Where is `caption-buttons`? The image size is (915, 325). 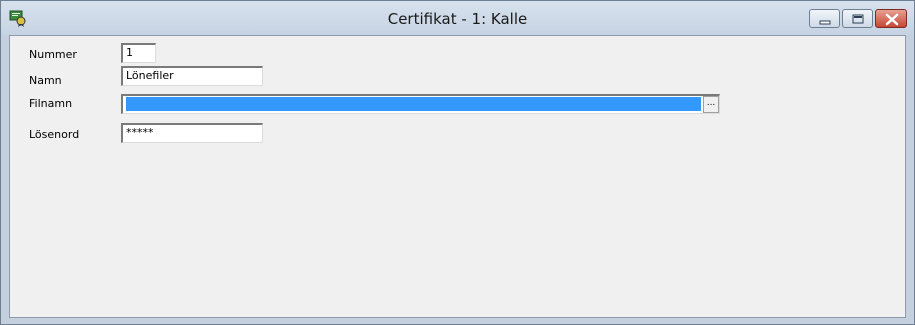 caption-buttons is located at coordinates (858, 19).